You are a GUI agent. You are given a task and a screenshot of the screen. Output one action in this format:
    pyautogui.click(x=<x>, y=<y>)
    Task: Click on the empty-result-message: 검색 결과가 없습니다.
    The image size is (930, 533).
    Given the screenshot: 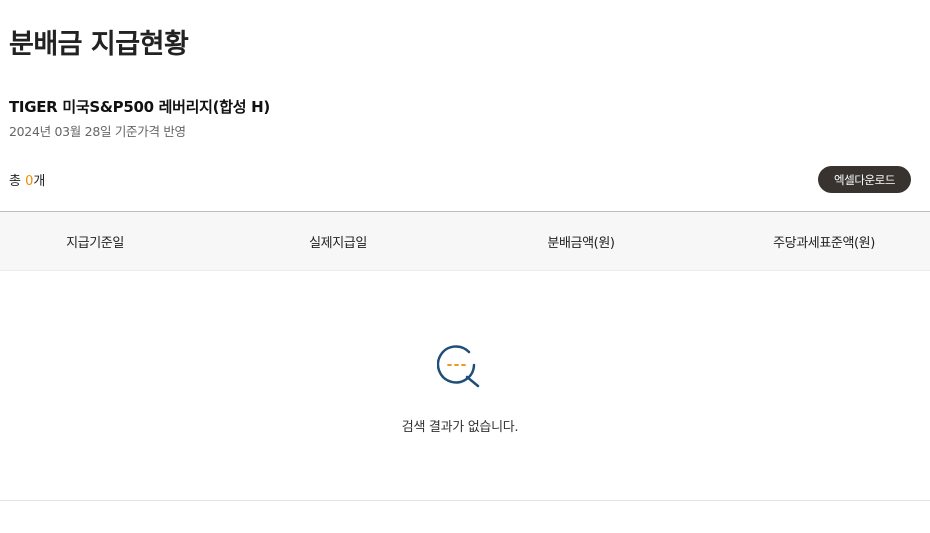 What is the action you would take?
    pyautogui.click(x=460, y=427)
    